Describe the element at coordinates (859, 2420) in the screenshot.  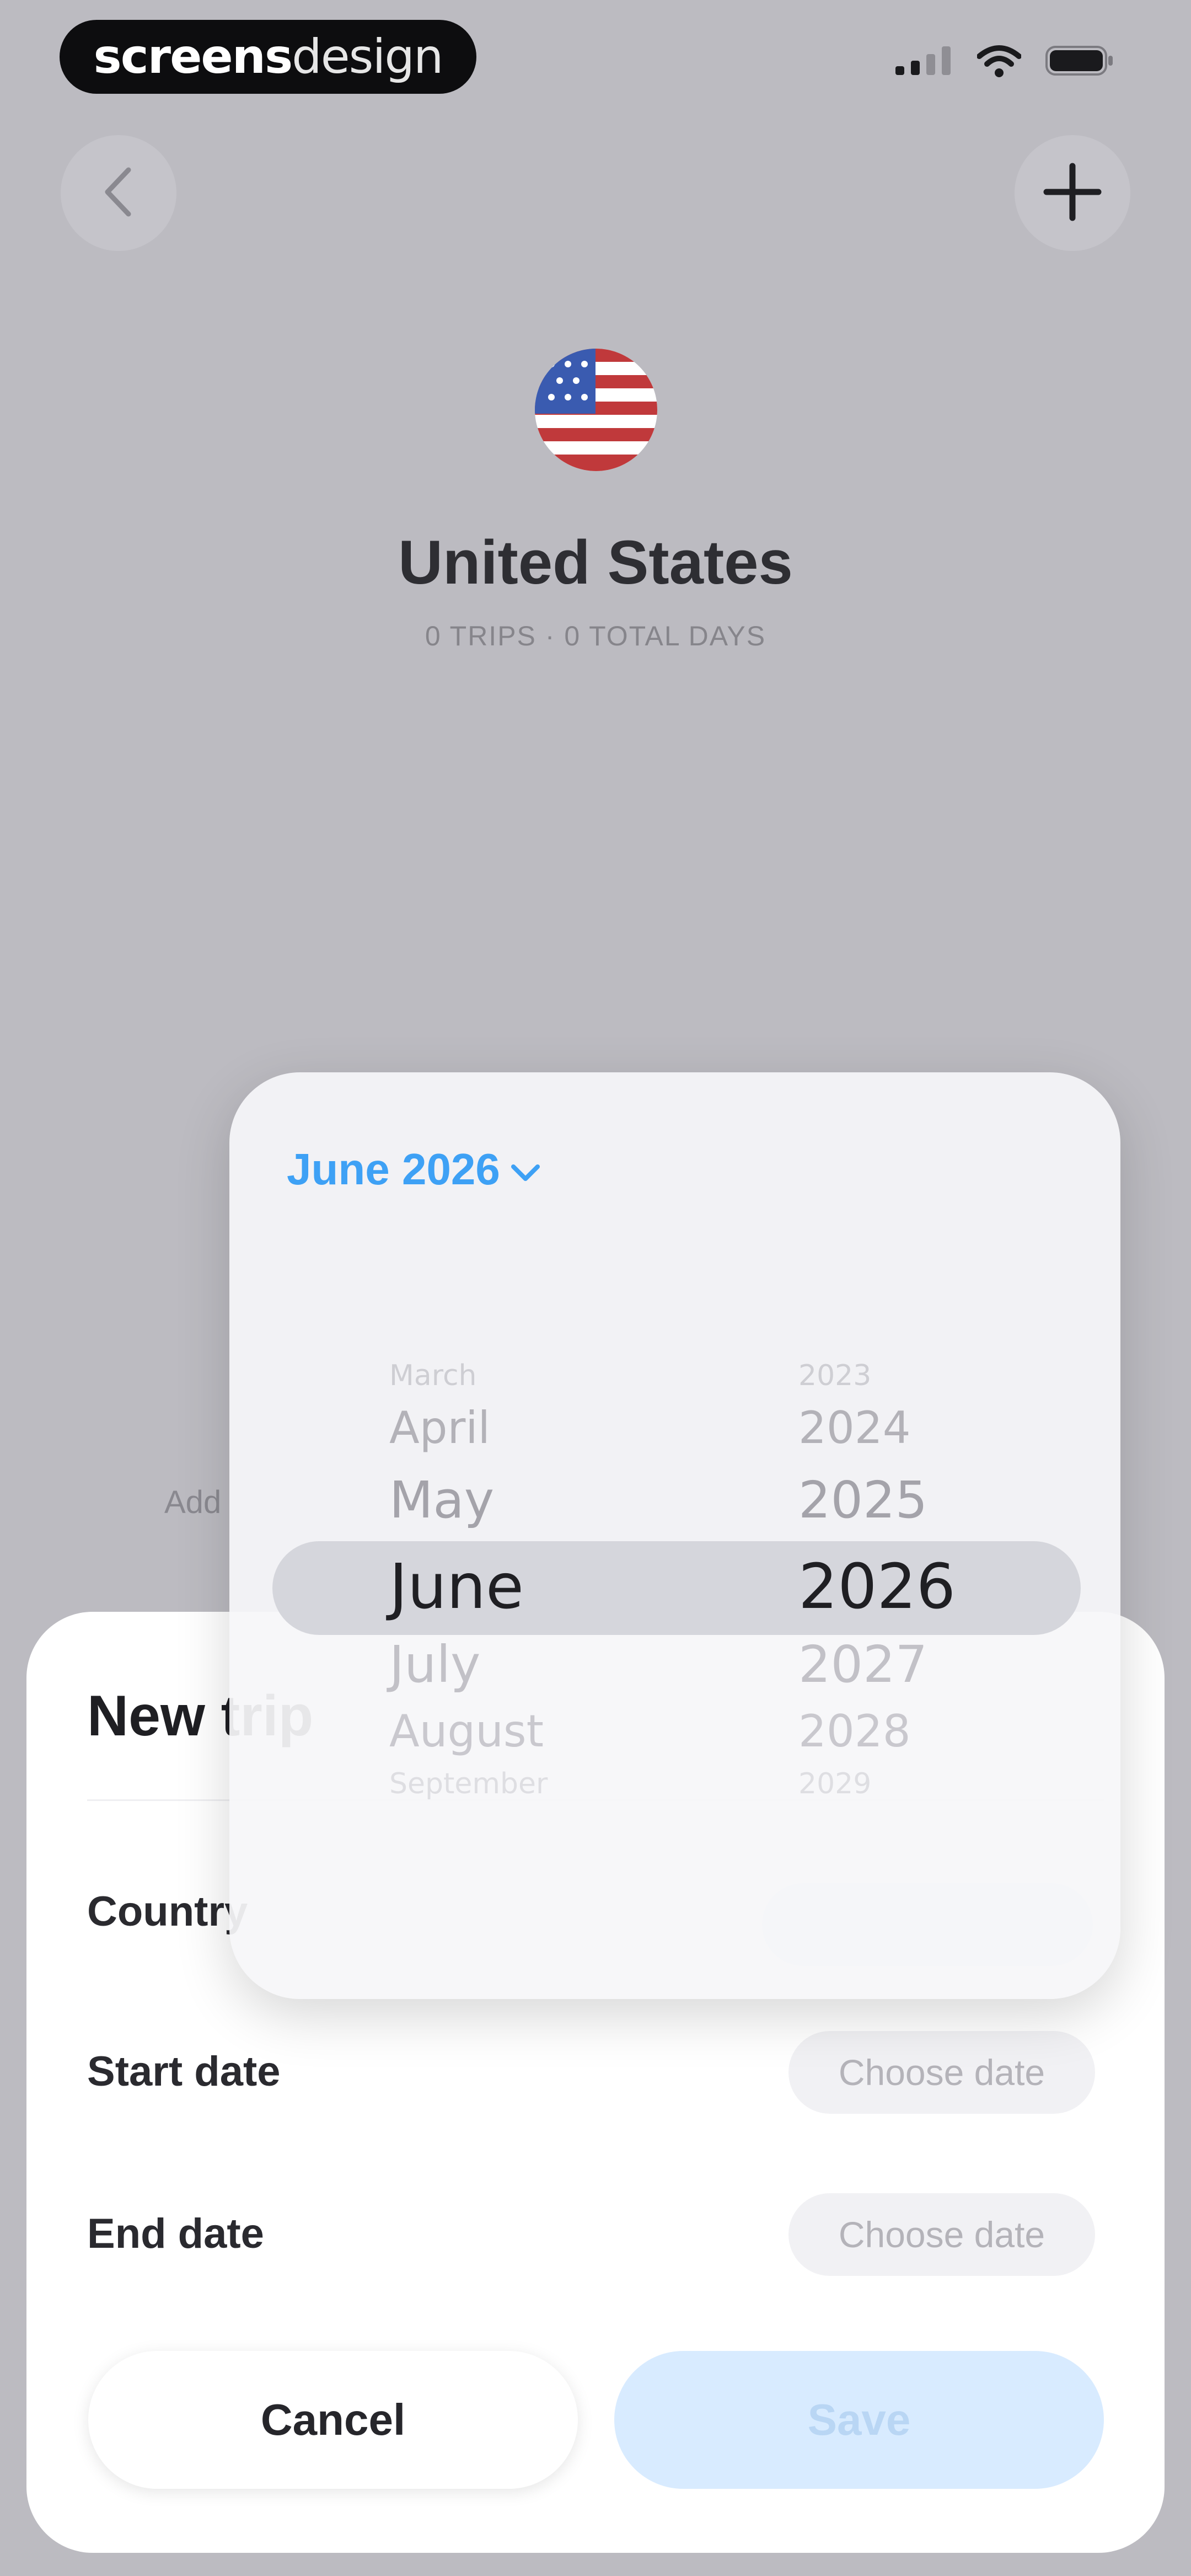
I see `save-button: Save` at that location.